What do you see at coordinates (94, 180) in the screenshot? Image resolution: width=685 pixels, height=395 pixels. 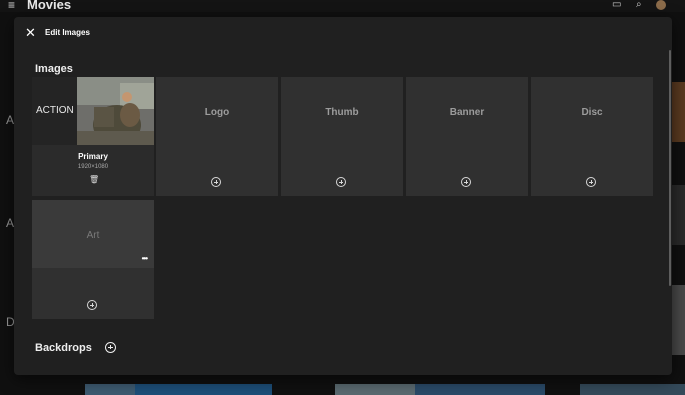 I see `trash-icon: 🗑` at bounding box center [94, 180].